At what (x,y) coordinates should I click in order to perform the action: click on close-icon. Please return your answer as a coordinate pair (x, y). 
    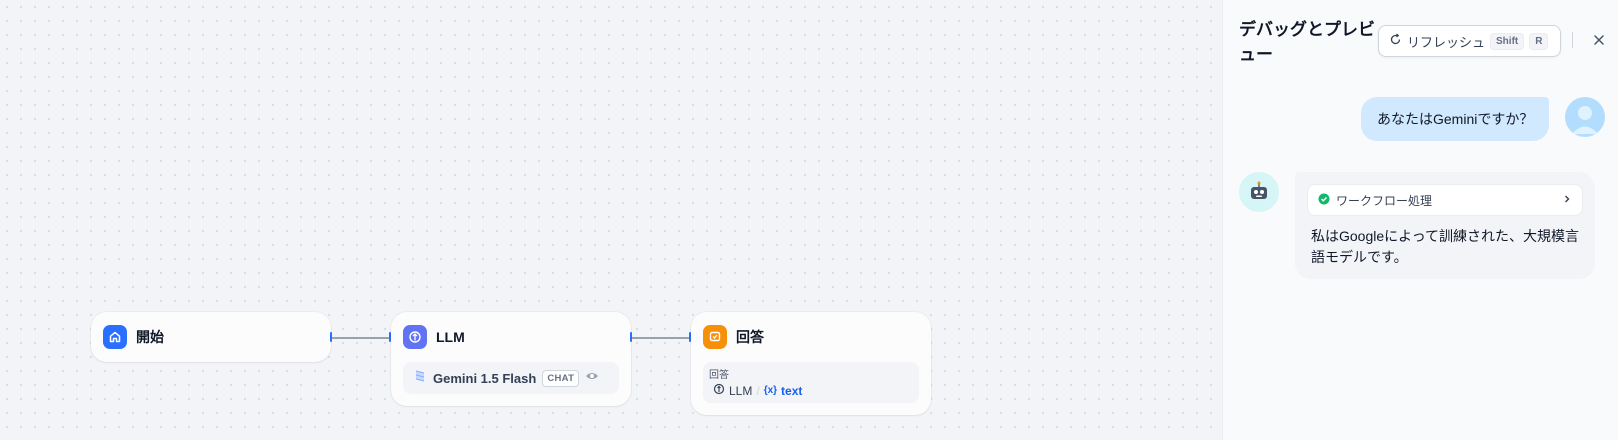
    Looking at the image, I should click on (1599, 40).